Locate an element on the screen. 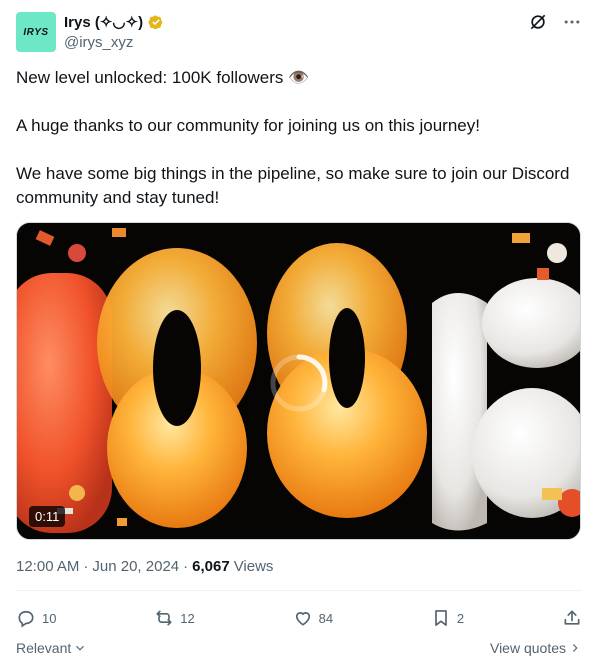 Image resolution: width=598 pixels, height=670 pixels. sort-label: Relevant is located at coordinates (44, 648).